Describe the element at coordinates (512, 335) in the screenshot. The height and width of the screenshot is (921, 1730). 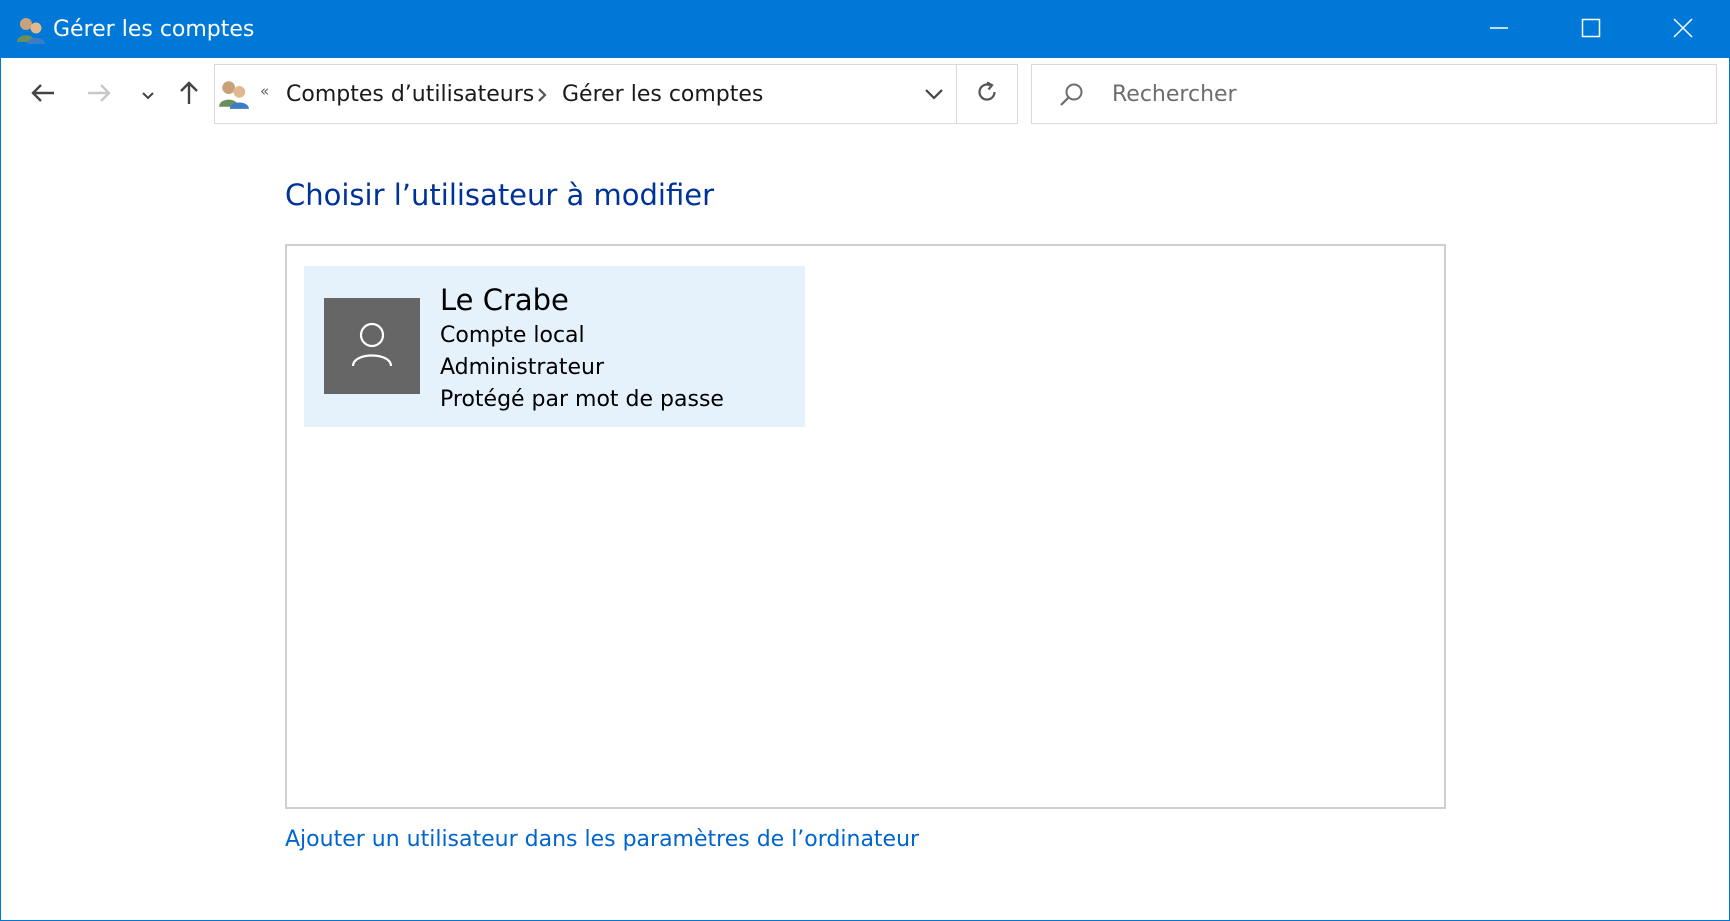
I see `account-type: Compte local` at that location.